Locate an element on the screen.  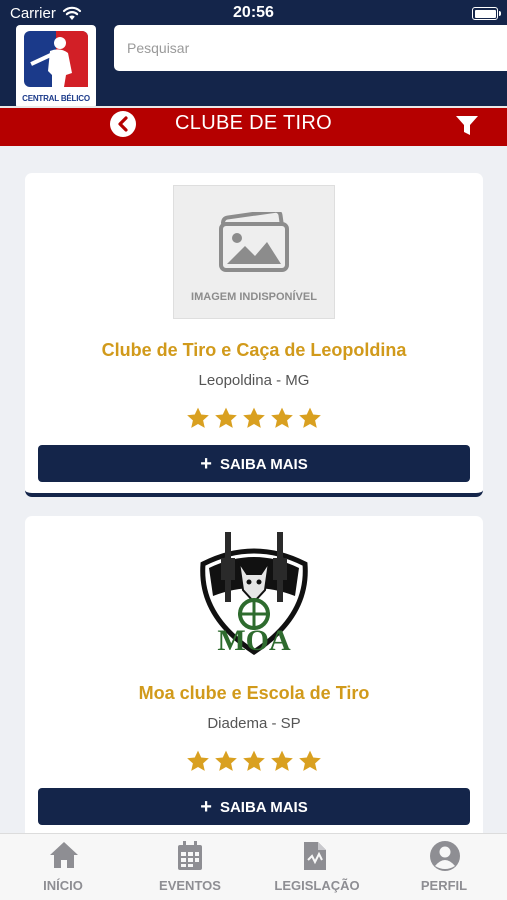
status-bar: Carrier 20:56 is located at coordinates (253, 13).